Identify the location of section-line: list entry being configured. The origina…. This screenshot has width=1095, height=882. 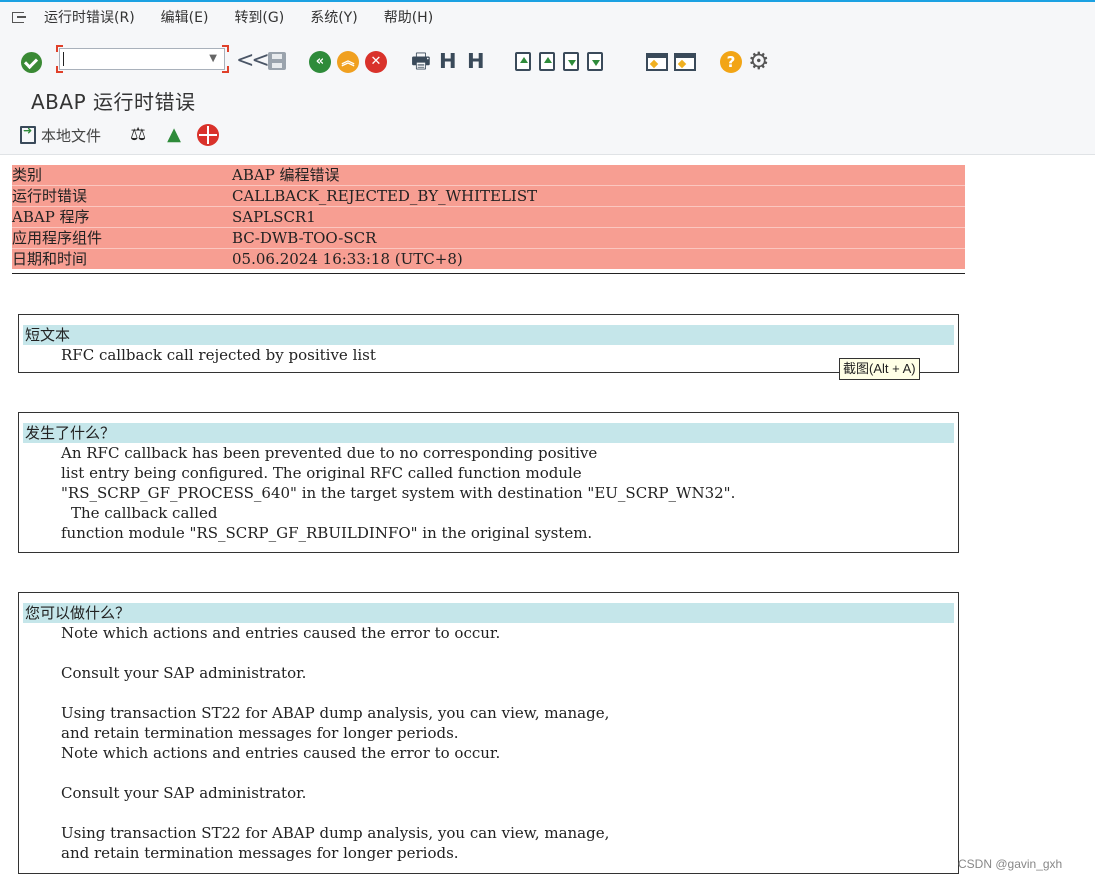
(321, 473).